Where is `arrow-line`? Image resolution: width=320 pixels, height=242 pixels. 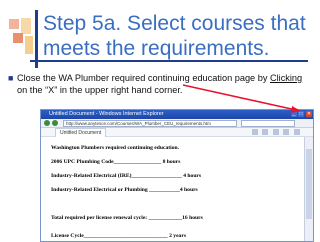
arrow-line is located at coordinates (239, 97).